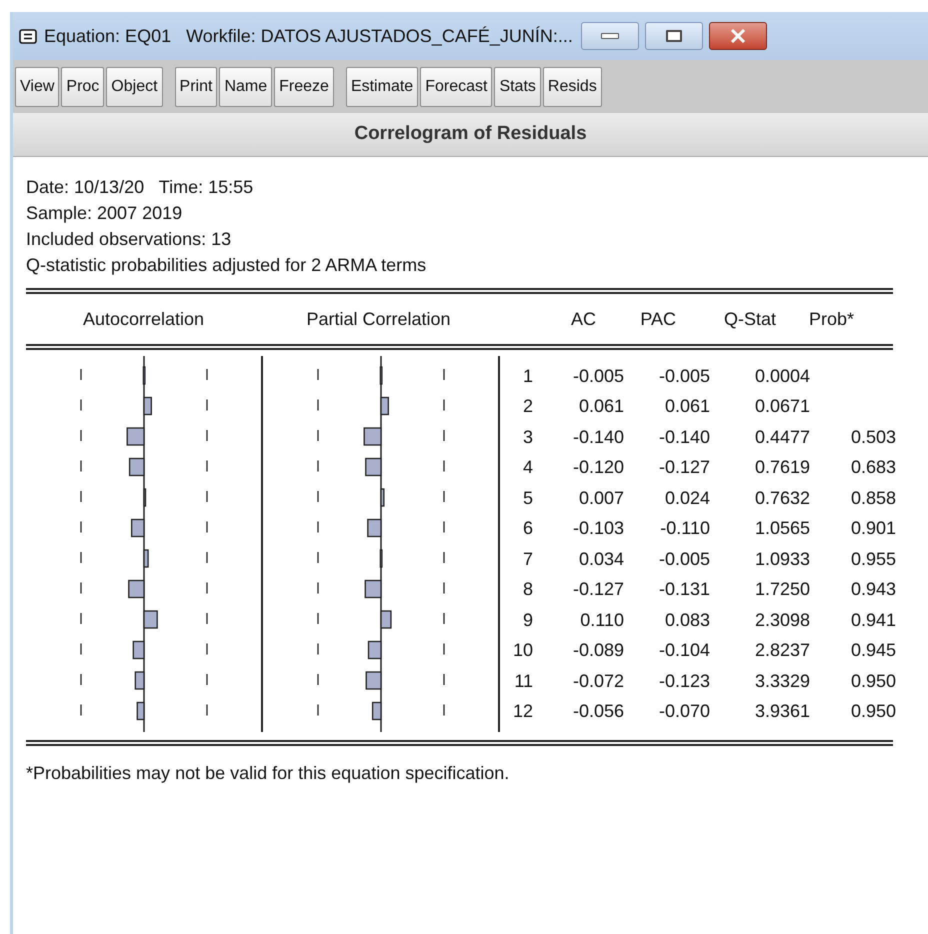  I want to click on info-line: Included observations: 13, so click(129, 239).